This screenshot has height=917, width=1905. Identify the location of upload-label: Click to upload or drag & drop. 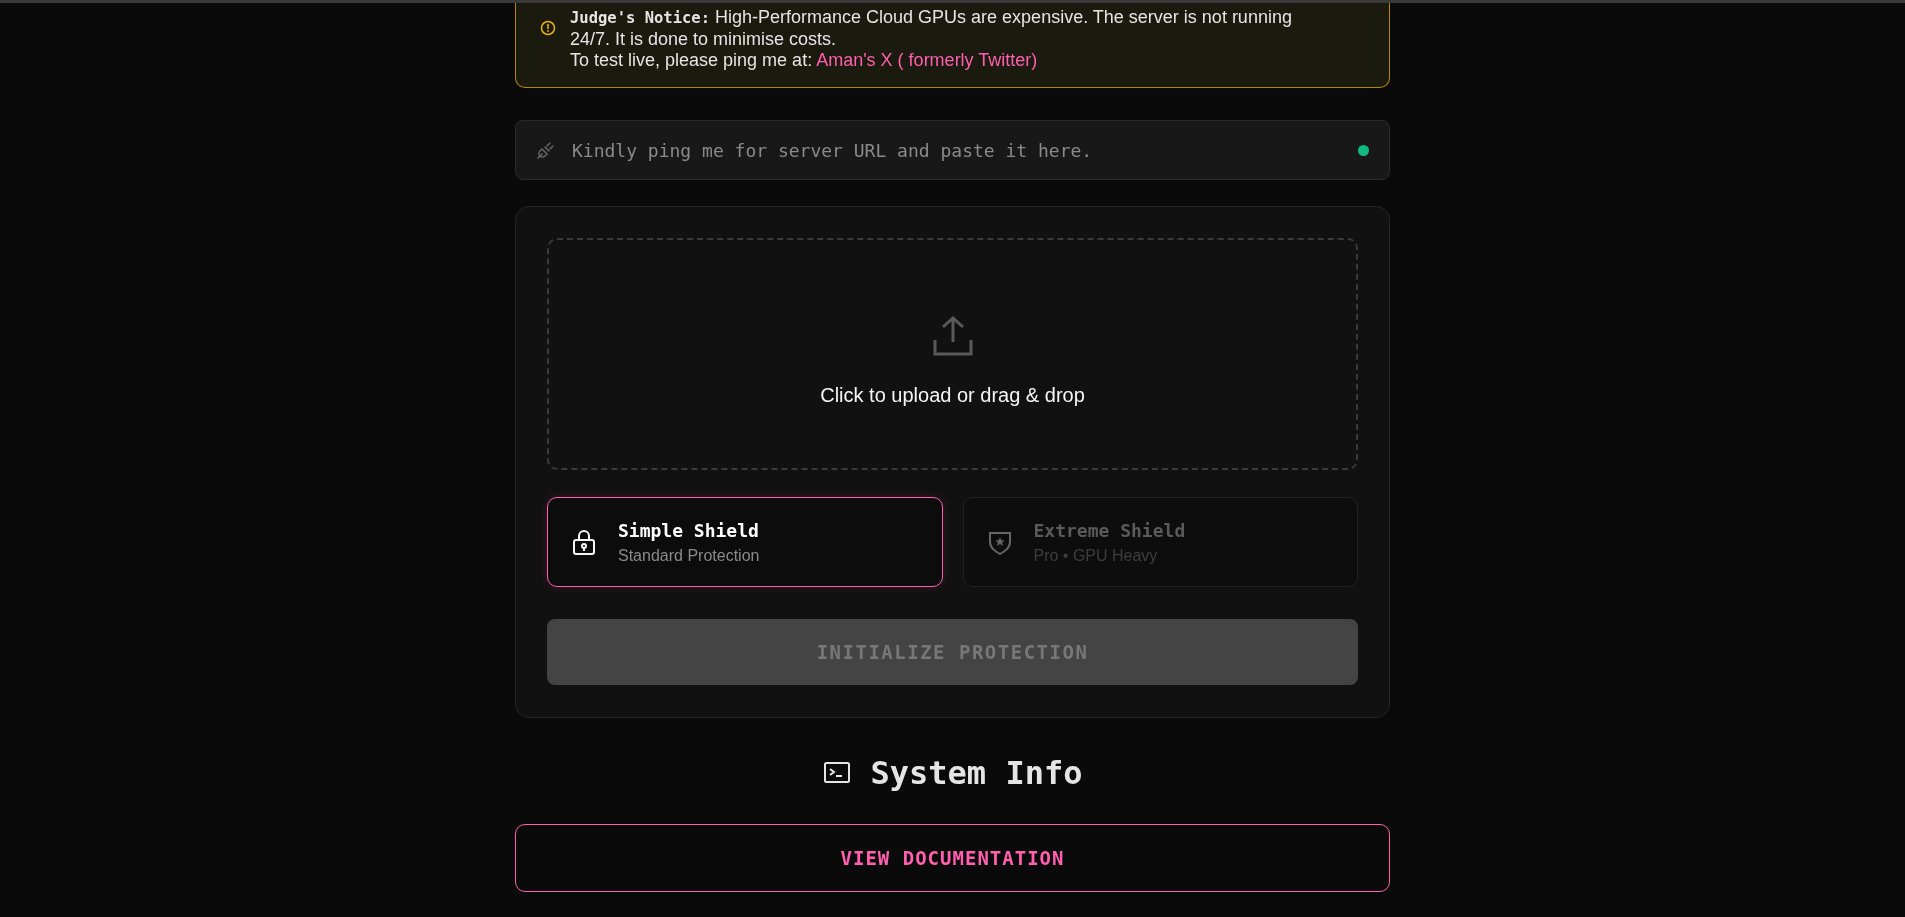
(952, 395).